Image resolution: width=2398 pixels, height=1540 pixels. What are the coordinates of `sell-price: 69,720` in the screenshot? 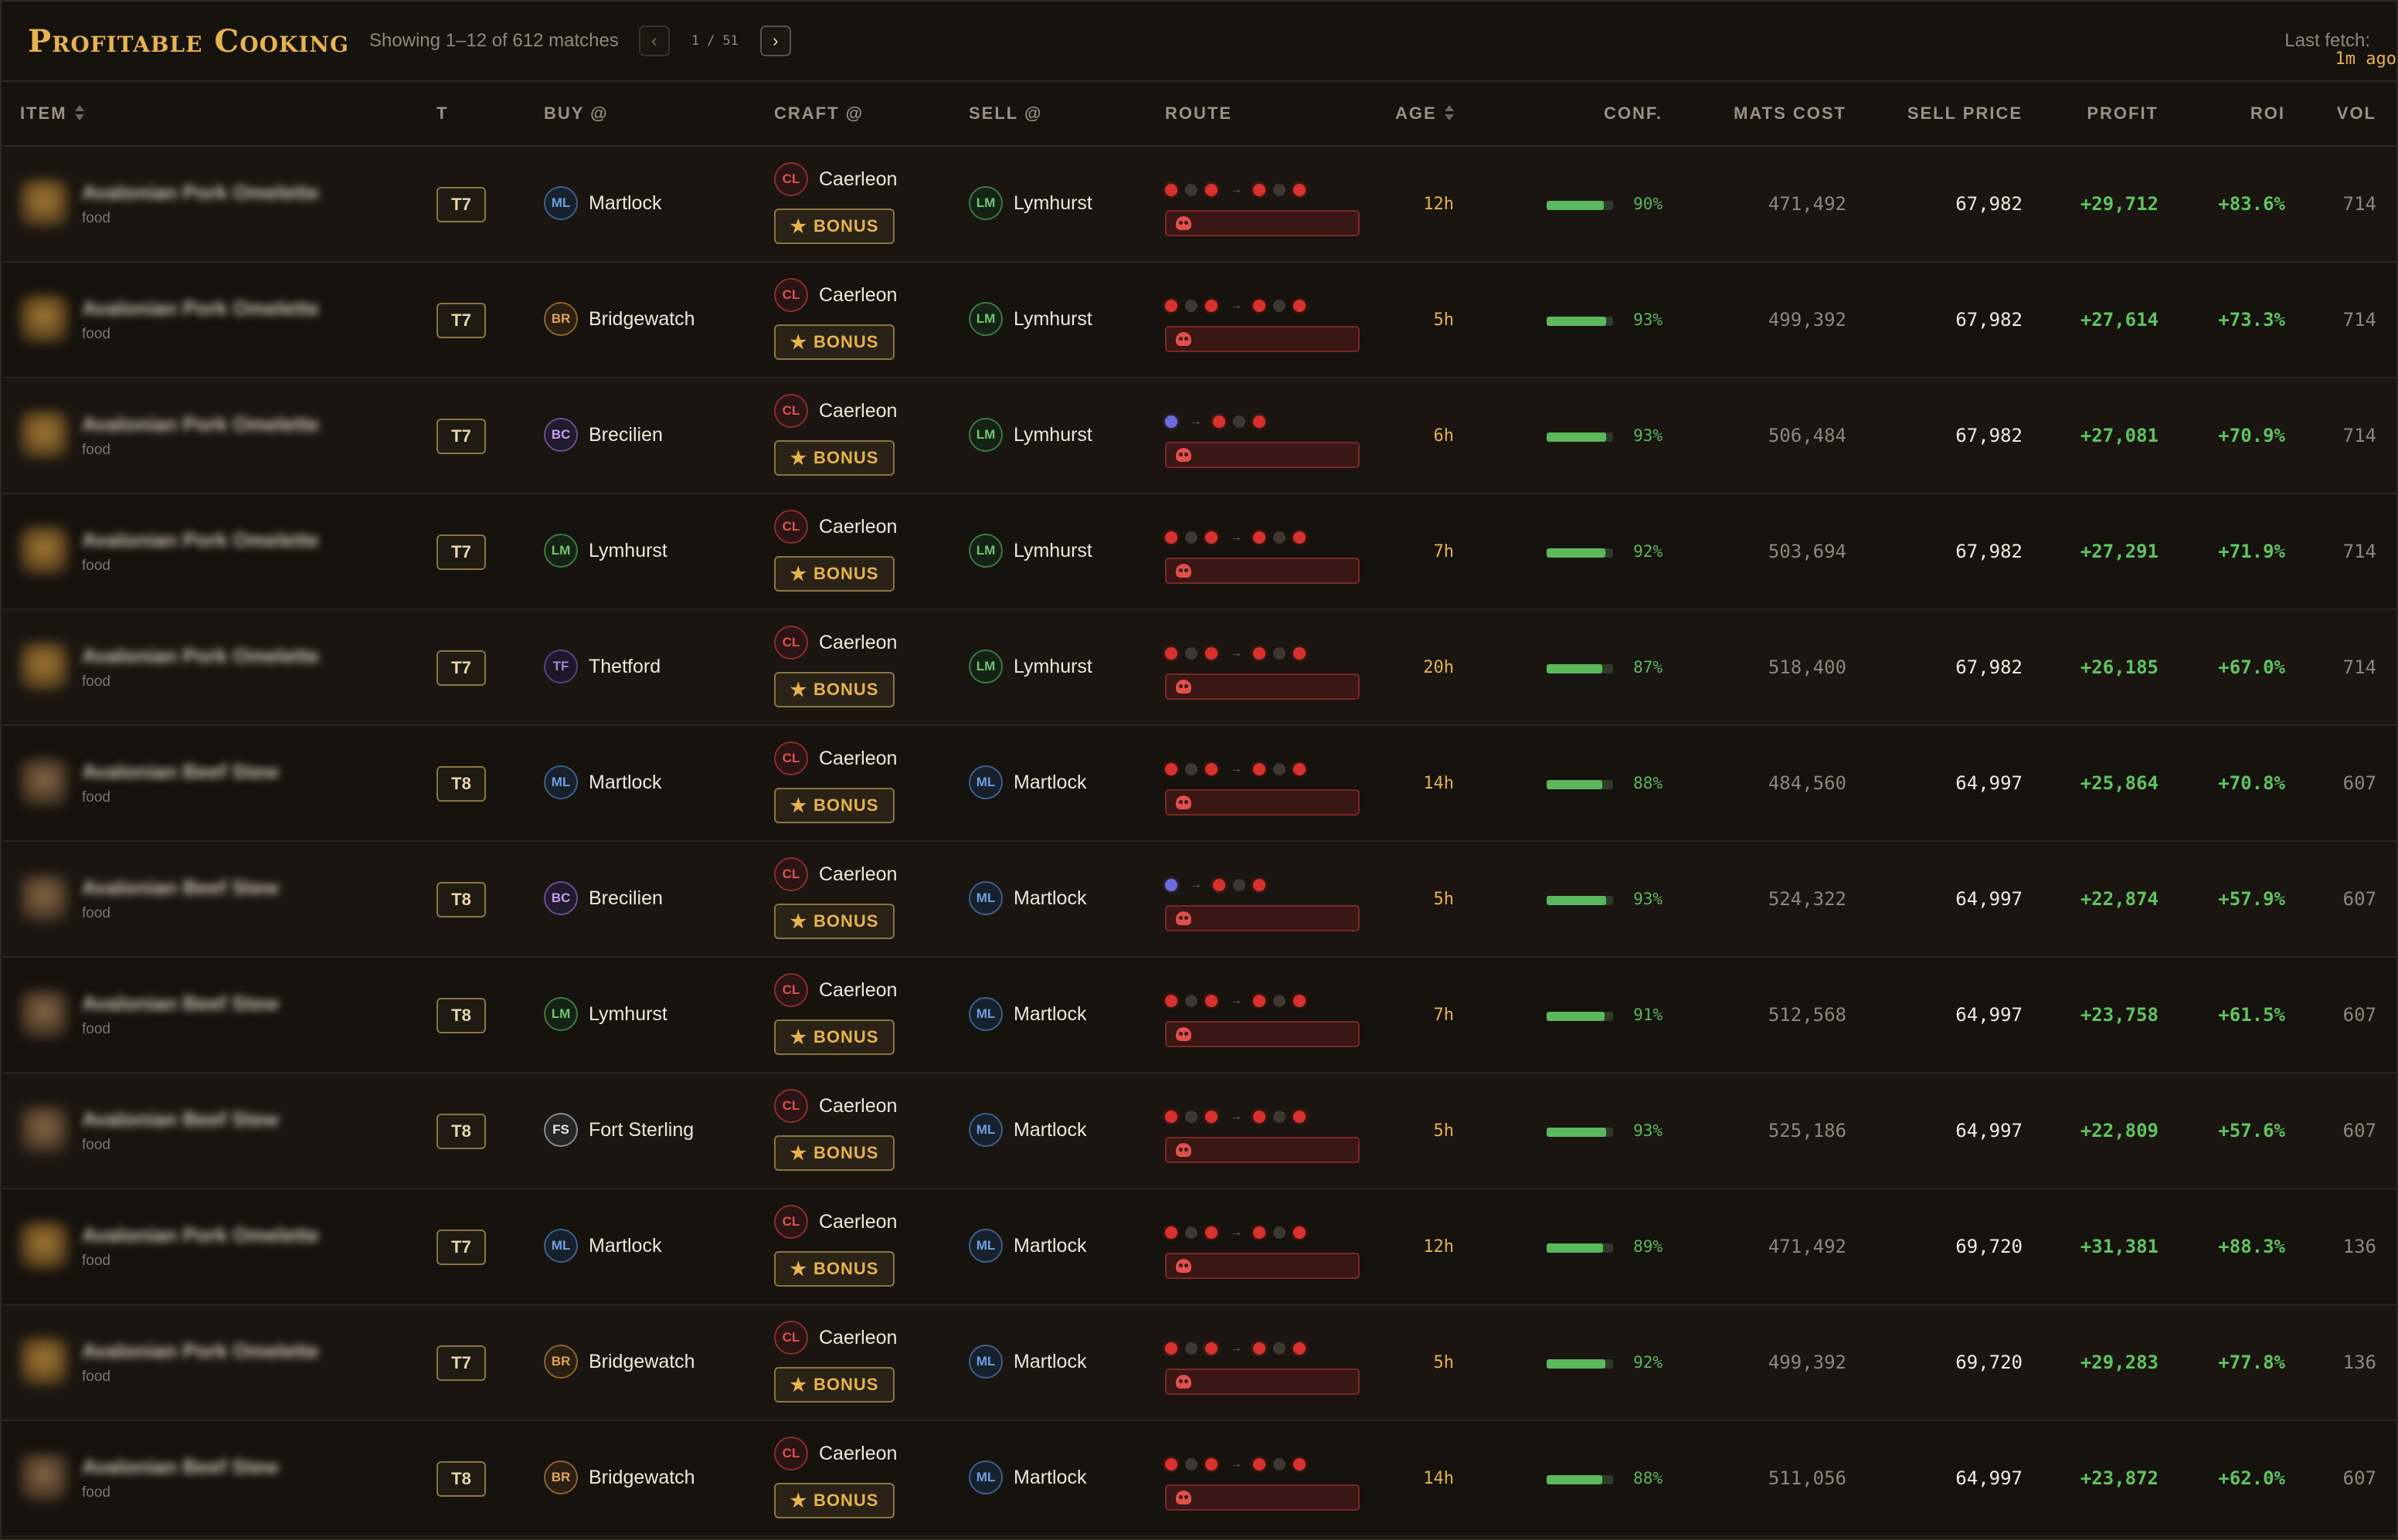 It's located at (1989, 1362).